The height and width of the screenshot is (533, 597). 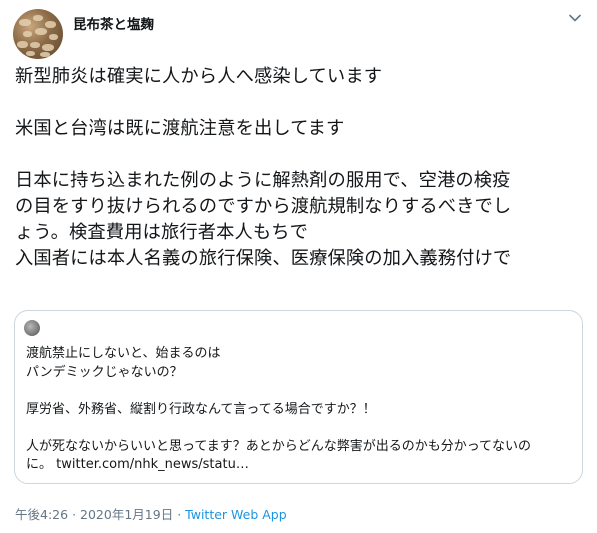 I want to click on tweet-line: の目をすり抜けられるのですから渡航規制なりするべきでし, so click(x=263, y=206).